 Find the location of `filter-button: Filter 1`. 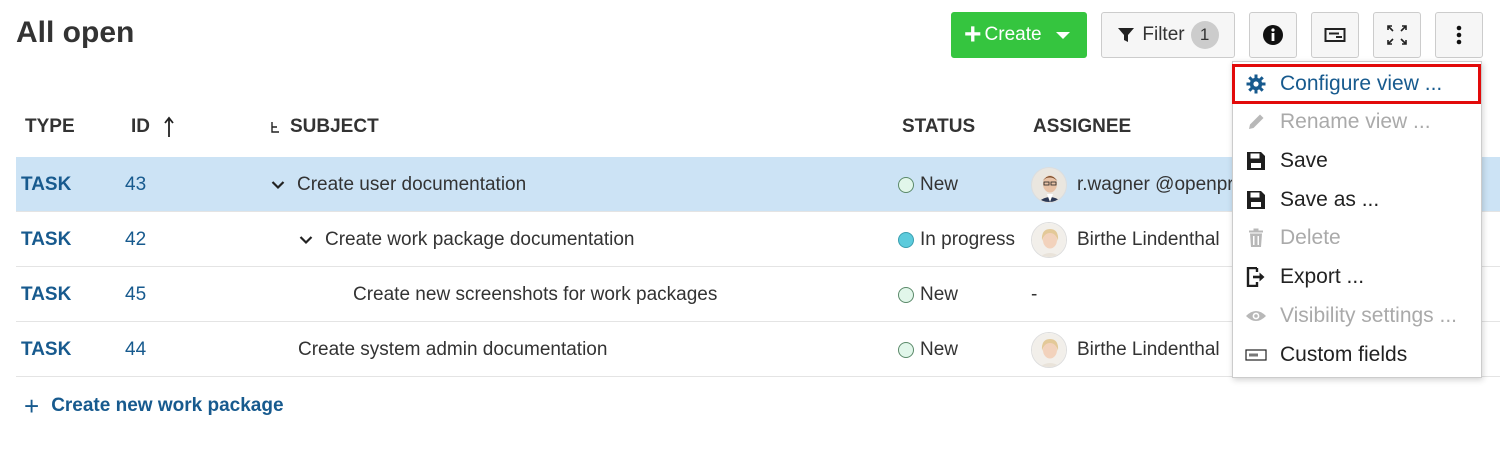

filter-button: Filter 1 is located at coordinates (1168, 35).